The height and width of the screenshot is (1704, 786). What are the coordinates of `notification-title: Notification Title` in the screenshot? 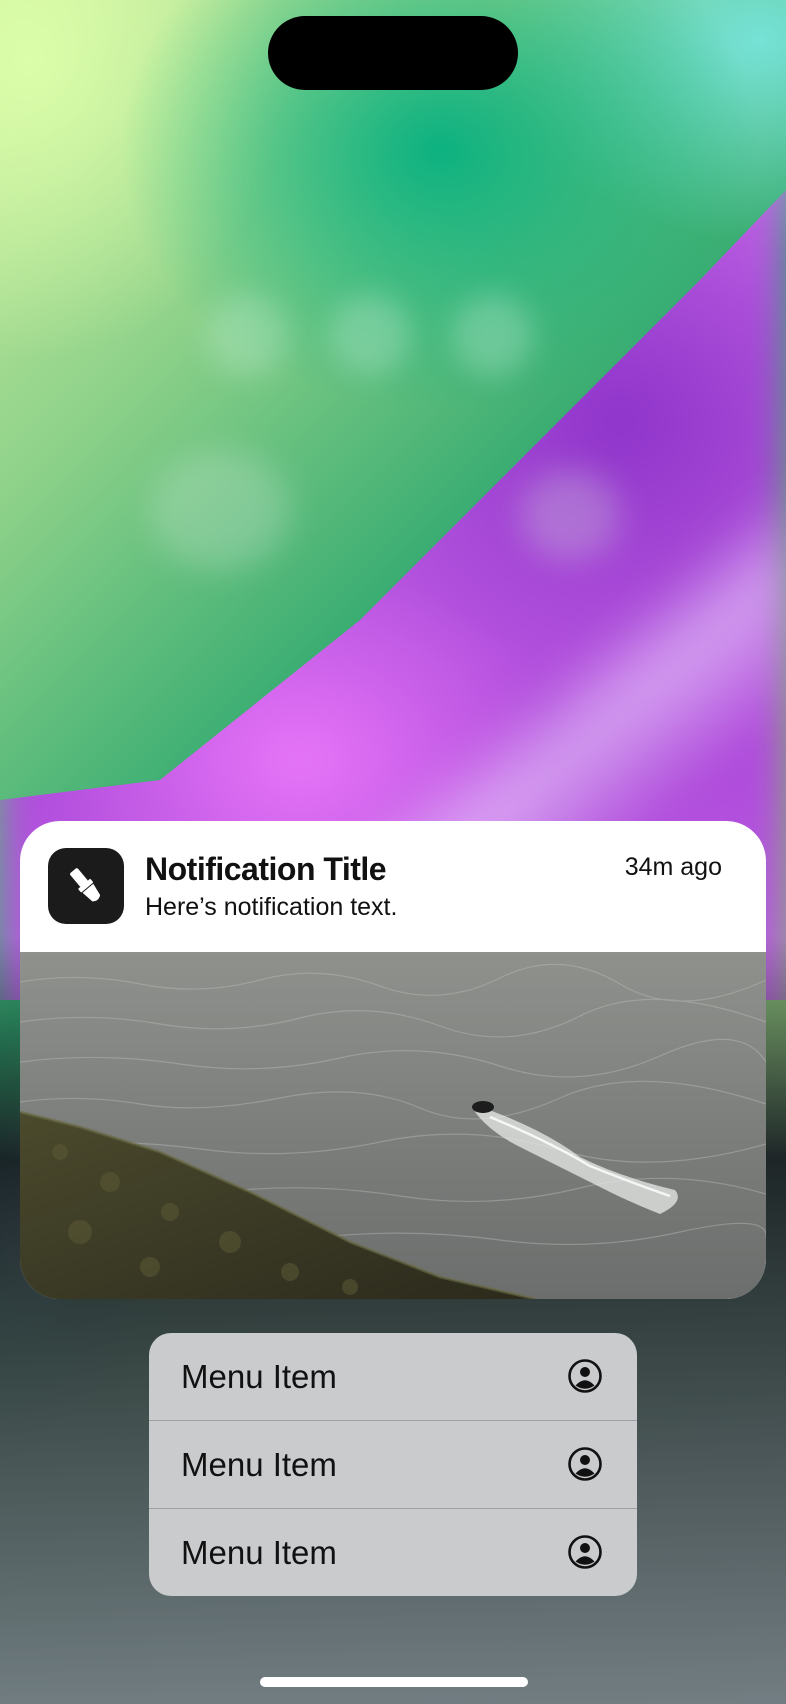 It's located at (266, 869).